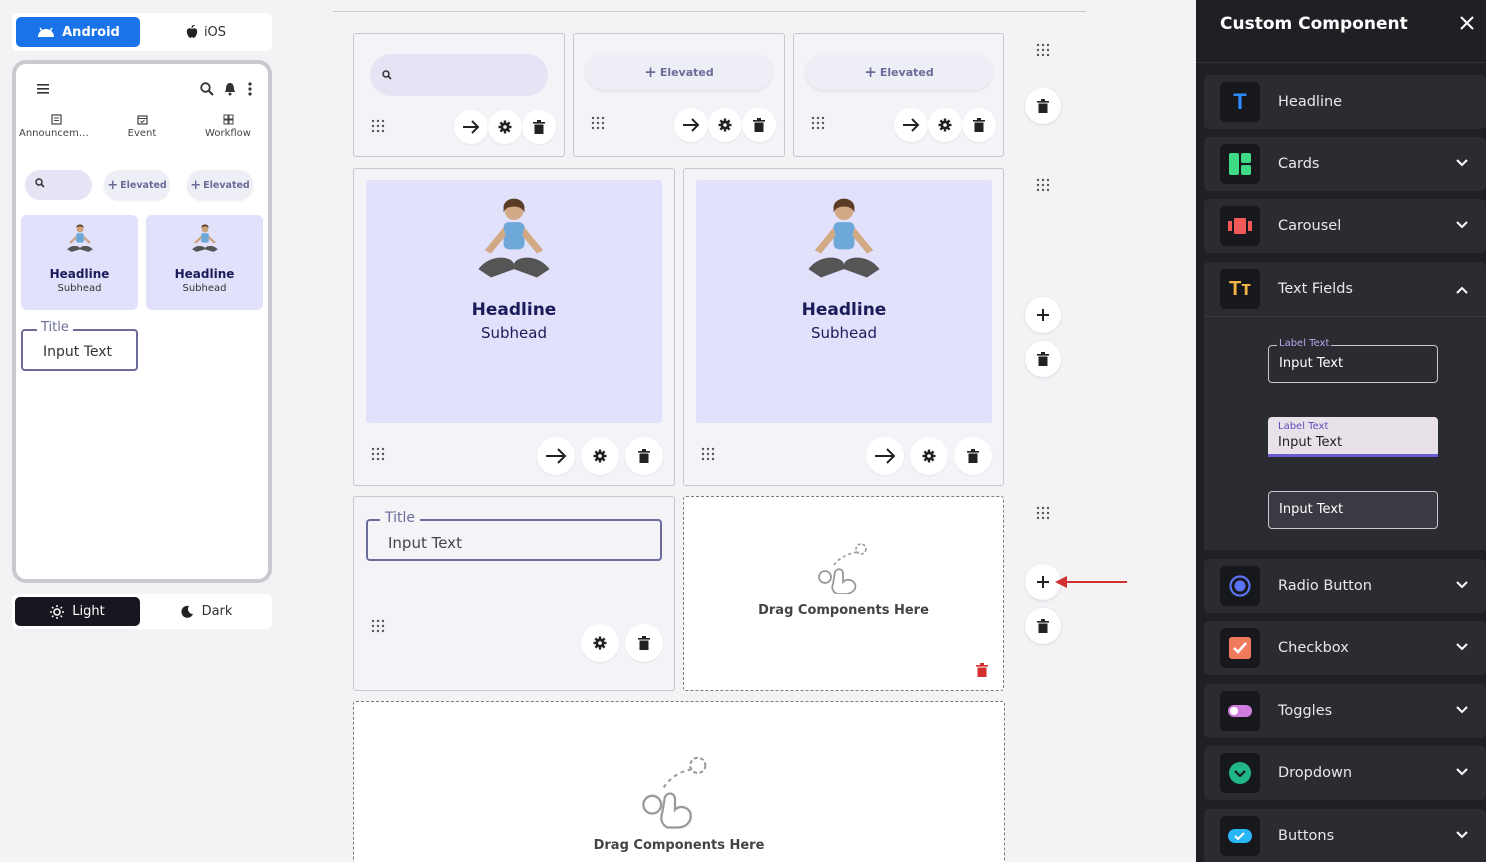 This screenshot has height=862, width=1486. I want to click on field-value: Input Text, so click(78, 352).